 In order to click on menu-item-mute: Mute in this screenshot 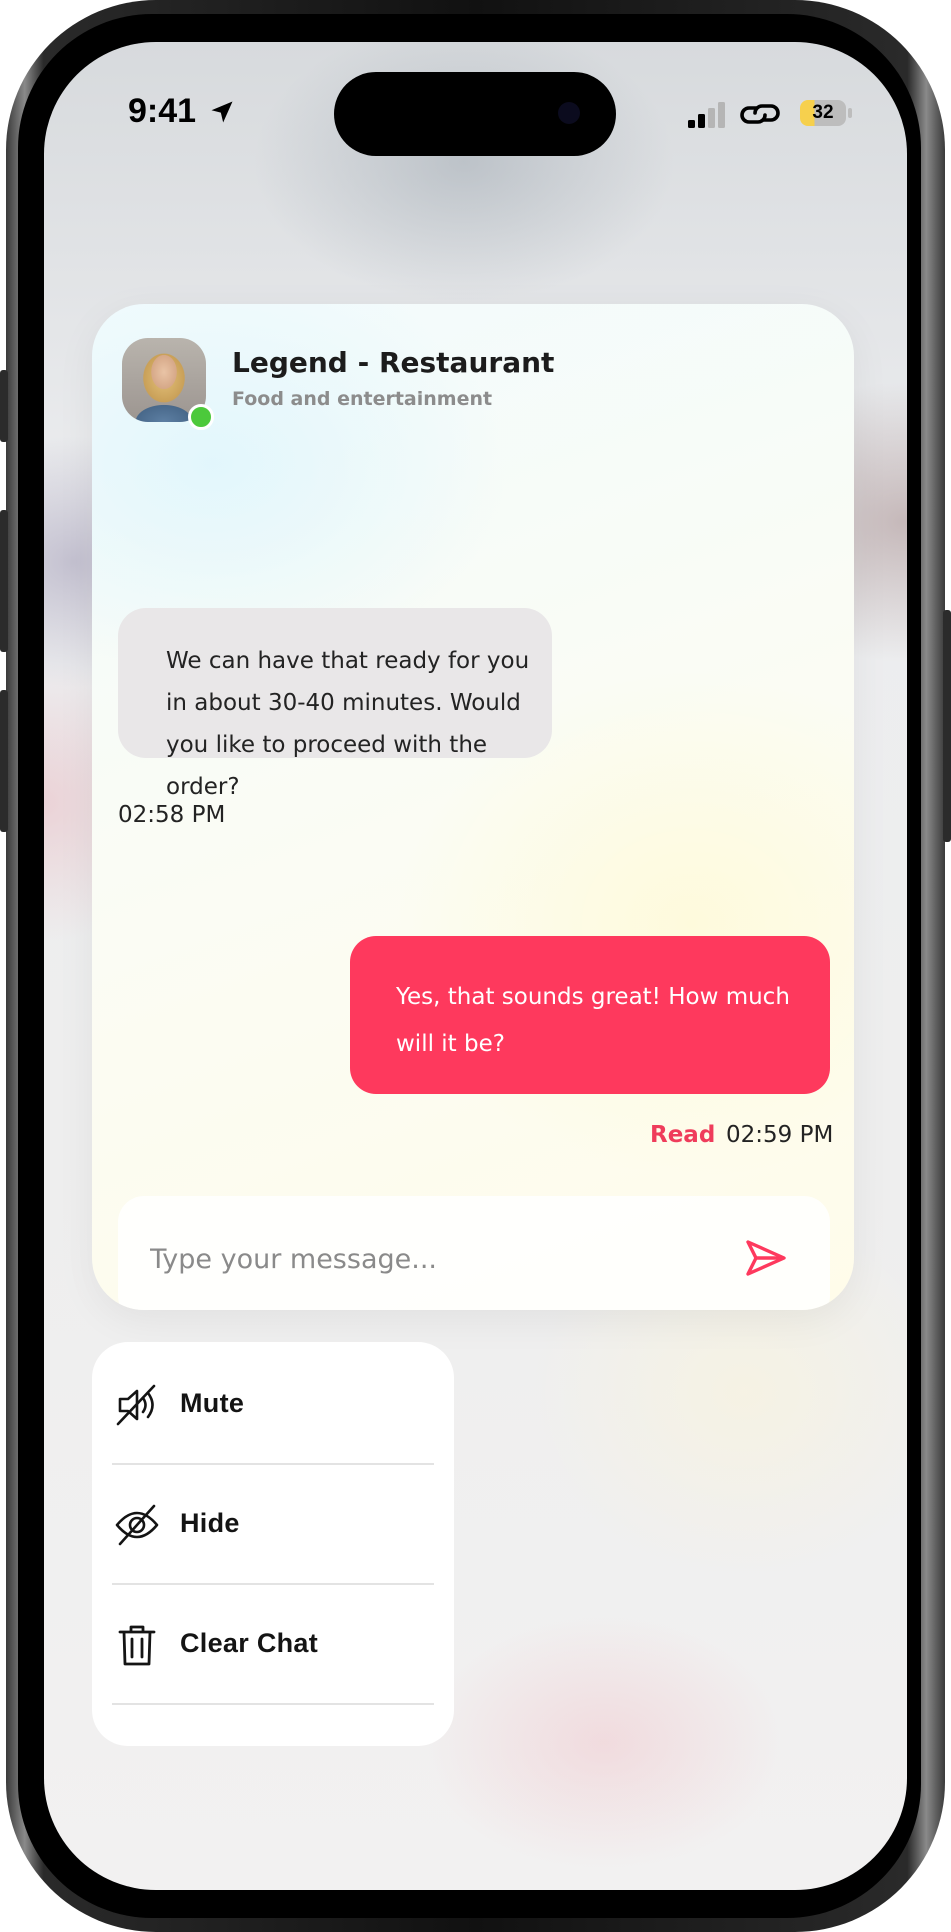, I will do `click(273, 1402)`.